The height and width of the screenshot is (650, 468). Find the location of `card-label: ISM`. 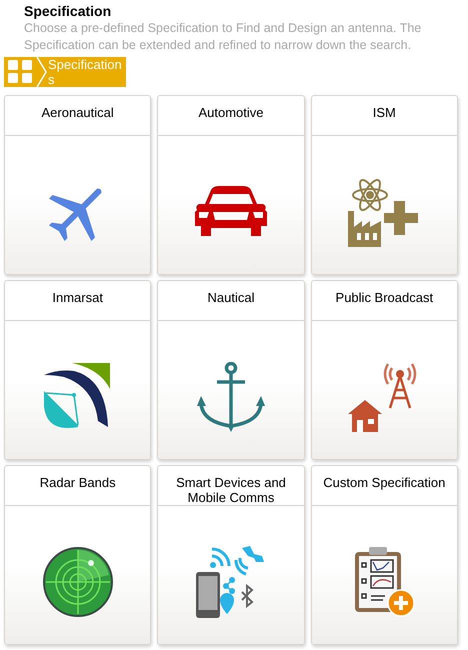

card-label: ISM is located at coordinates (384, 112).